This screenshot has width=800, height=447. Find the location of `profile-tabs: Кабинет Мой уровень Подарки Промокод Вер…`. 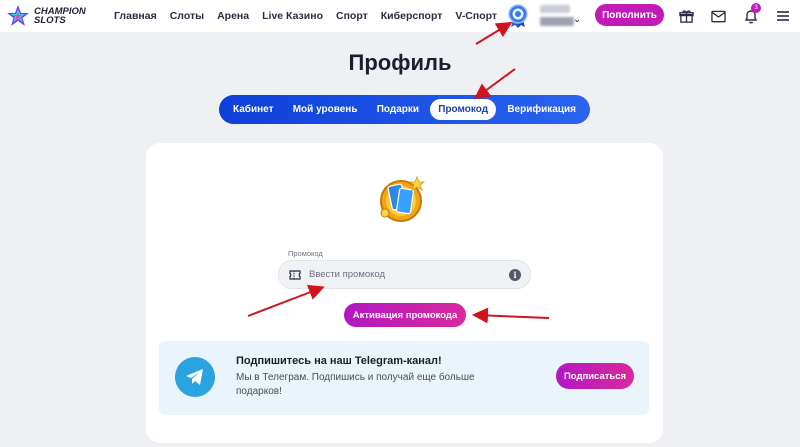

profile-tabs: Кабинет Мой уровень Подарки Промокод Вер… is located at coordinates (404, 109).